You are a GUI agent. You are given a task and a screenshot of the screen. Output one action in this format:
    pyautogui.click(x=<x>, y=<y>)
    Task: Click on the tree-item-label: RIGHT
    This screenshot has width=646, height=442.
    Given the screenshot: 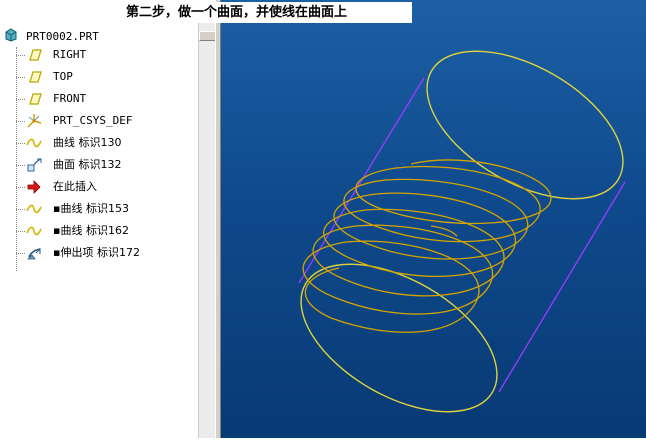 What is the action you would take?
    pyautogui.click(x=70, y=54)
    